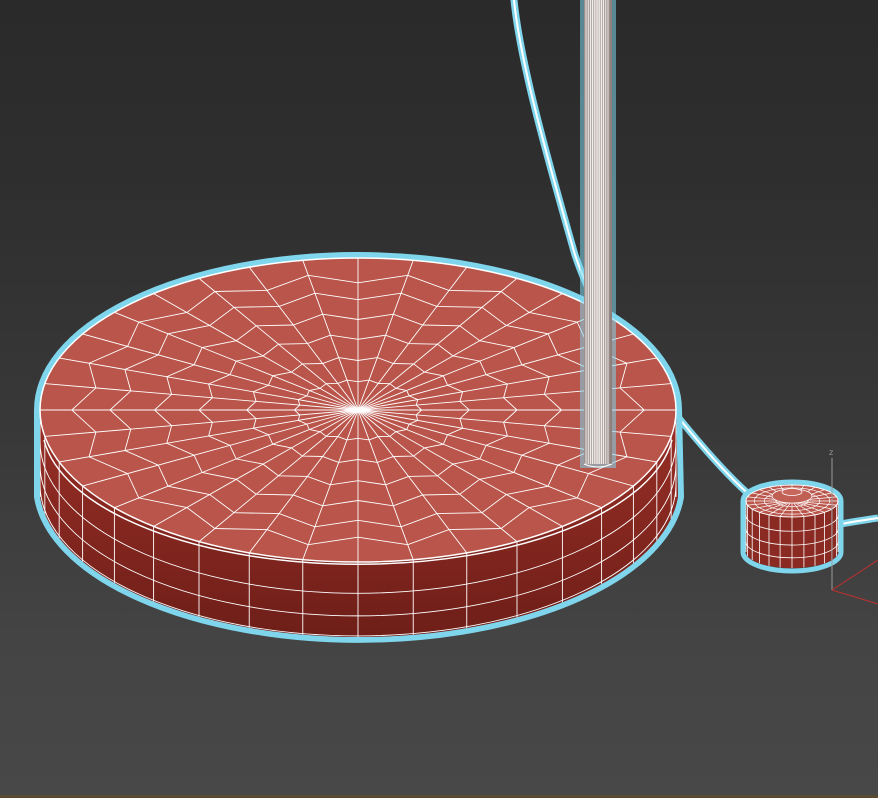 The image size is (878, 798). Describe the element at coordinates (831, 452) in the screenshot. I see `axis-z-label: z` at that location.